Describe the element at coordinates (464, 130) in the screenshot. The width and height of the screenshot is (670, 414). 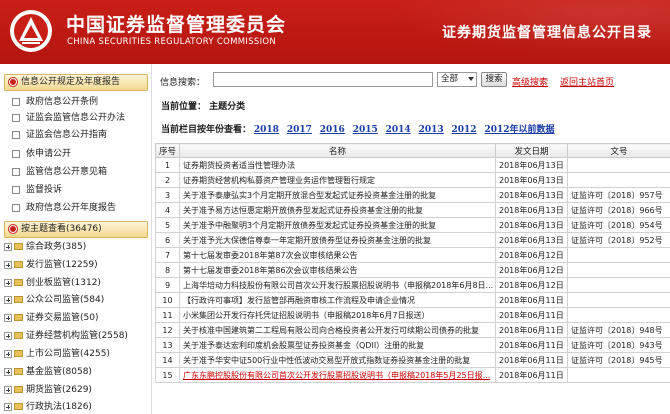
I see `year-link: 2012` at that location.